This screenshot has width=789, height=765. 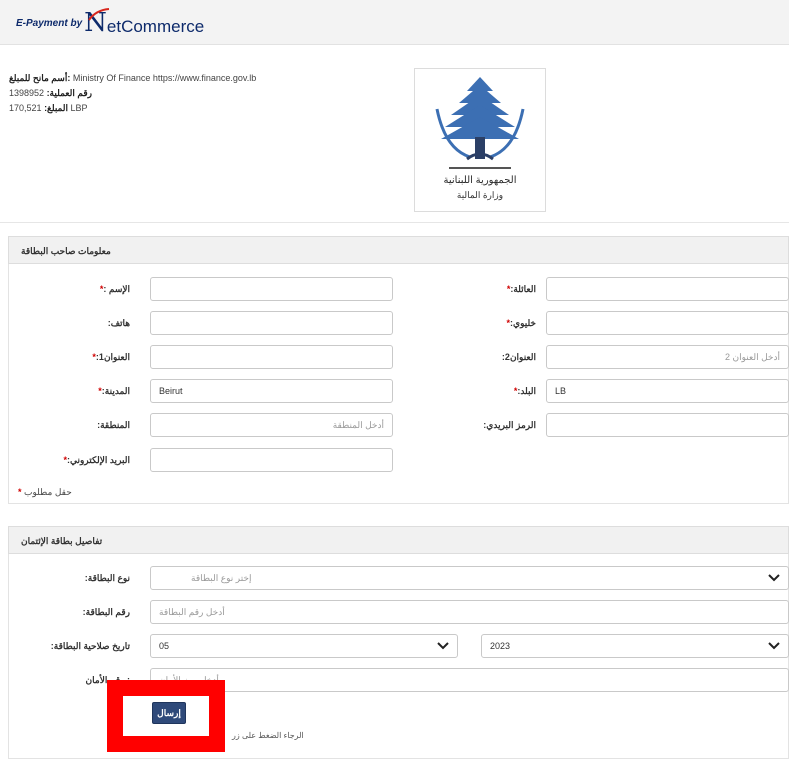 I want to click on expiry-month-value: 05, so click(x=164, y=646).